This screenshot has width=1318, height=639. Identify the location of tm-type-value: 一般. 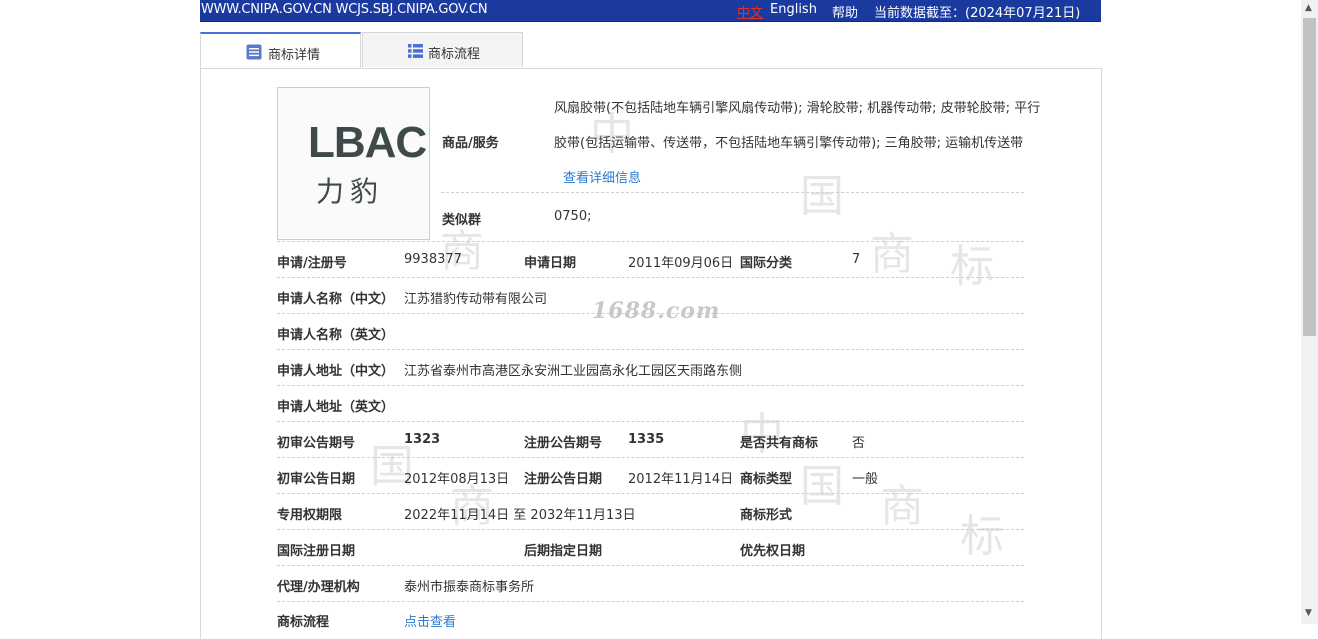
(865, 479).